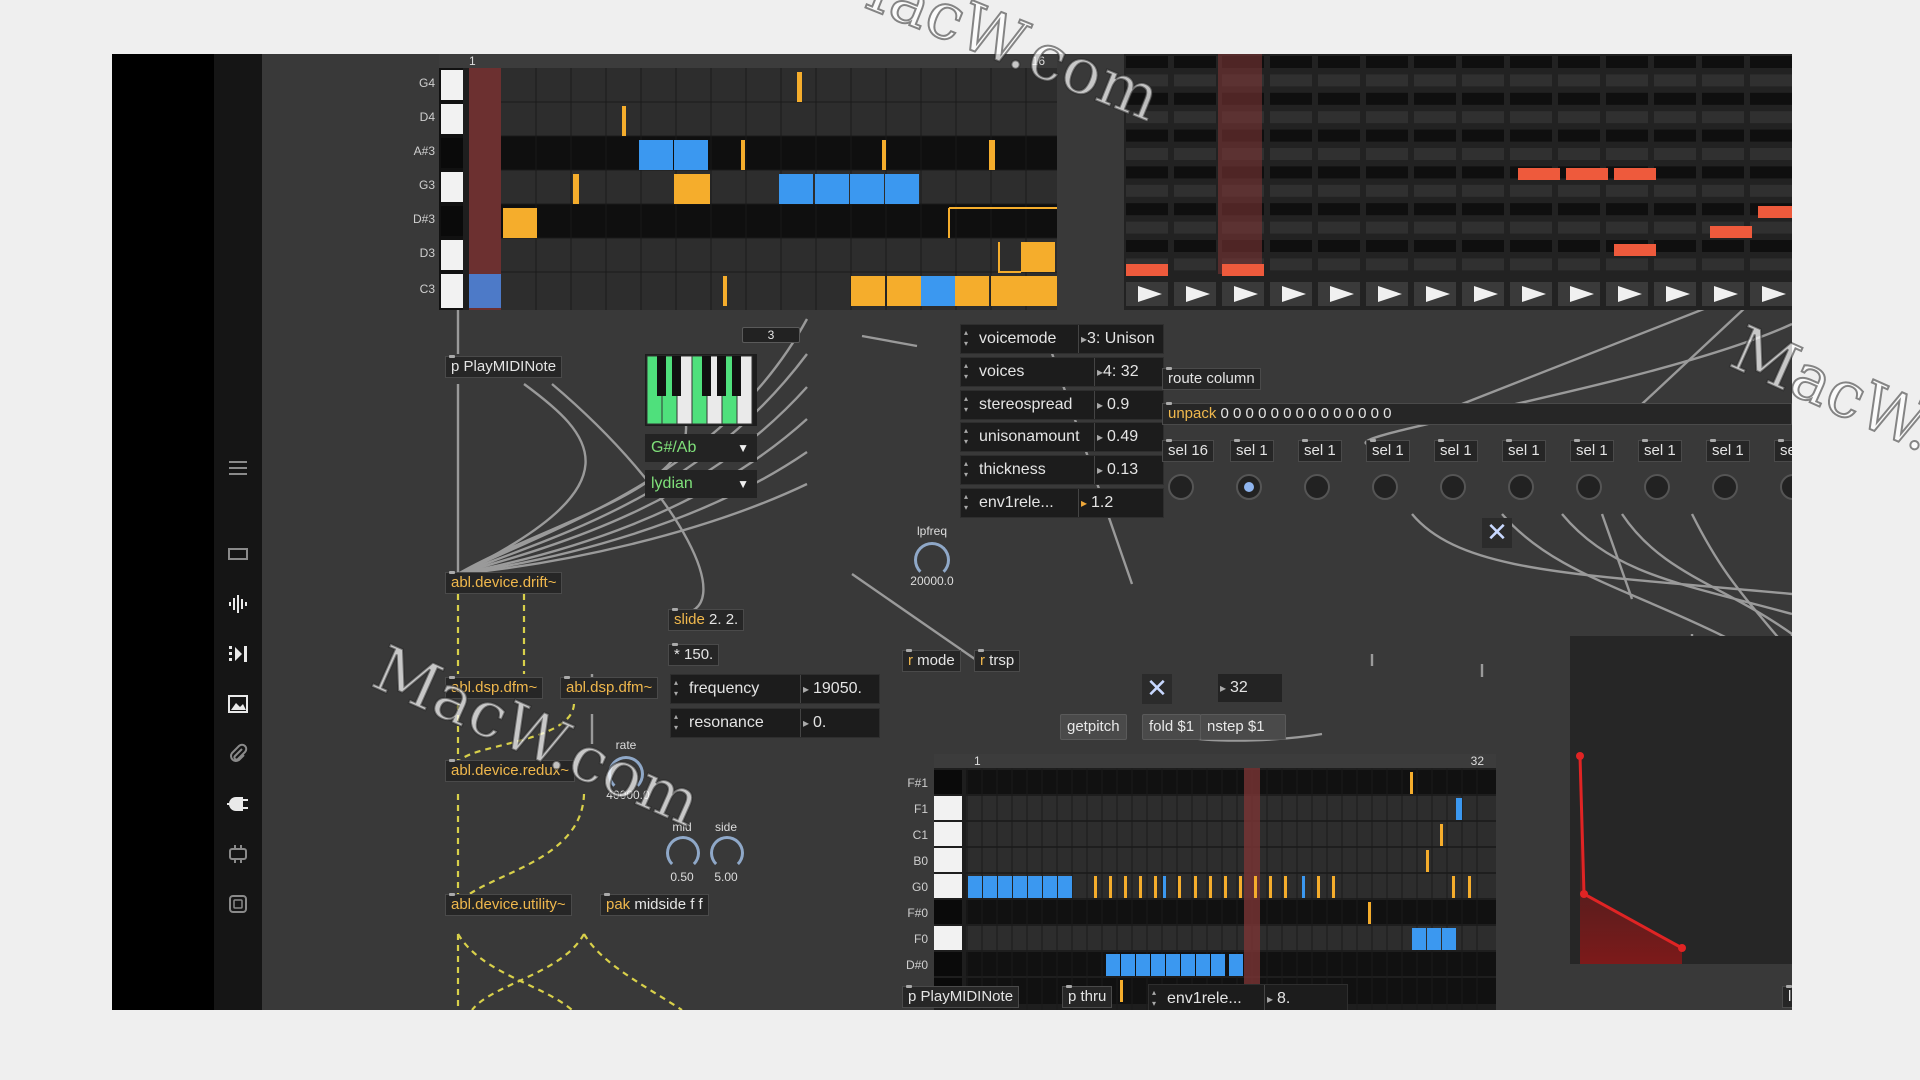 This screenshot has width=1920, height=1080. I want to click on nstep-message: nstep $1, so click(1243, 727).